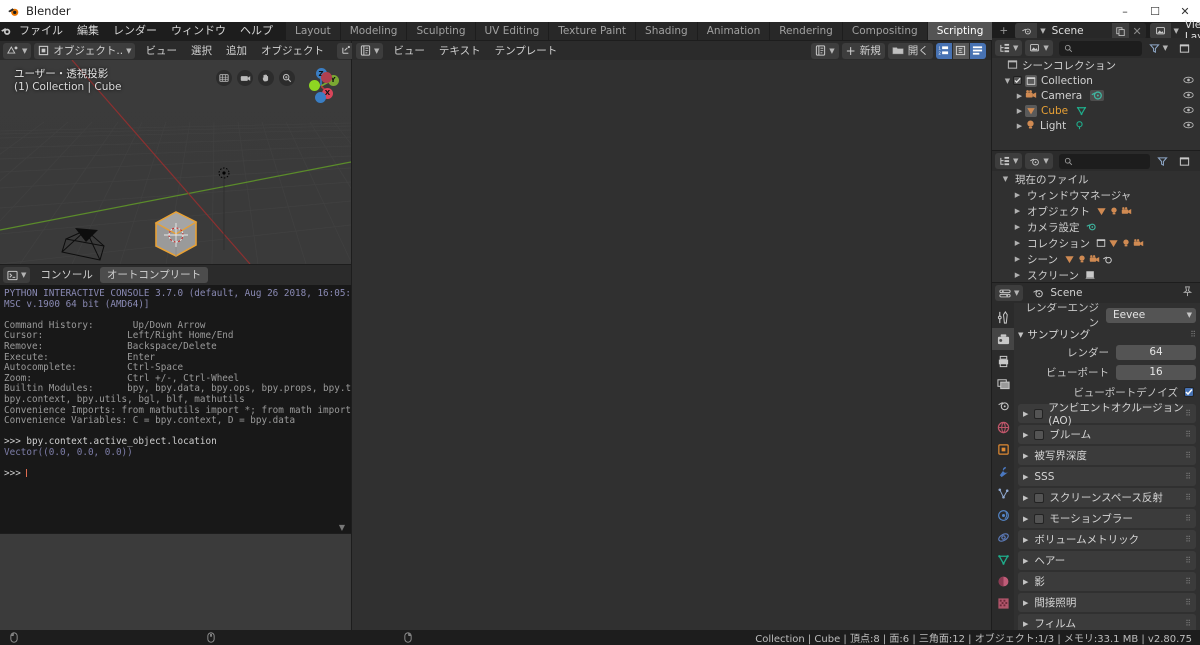  What do you see at coordinates (977, 50) in the screenshot?
I see `word-wrap-icon` at bounding box center [977, 50].